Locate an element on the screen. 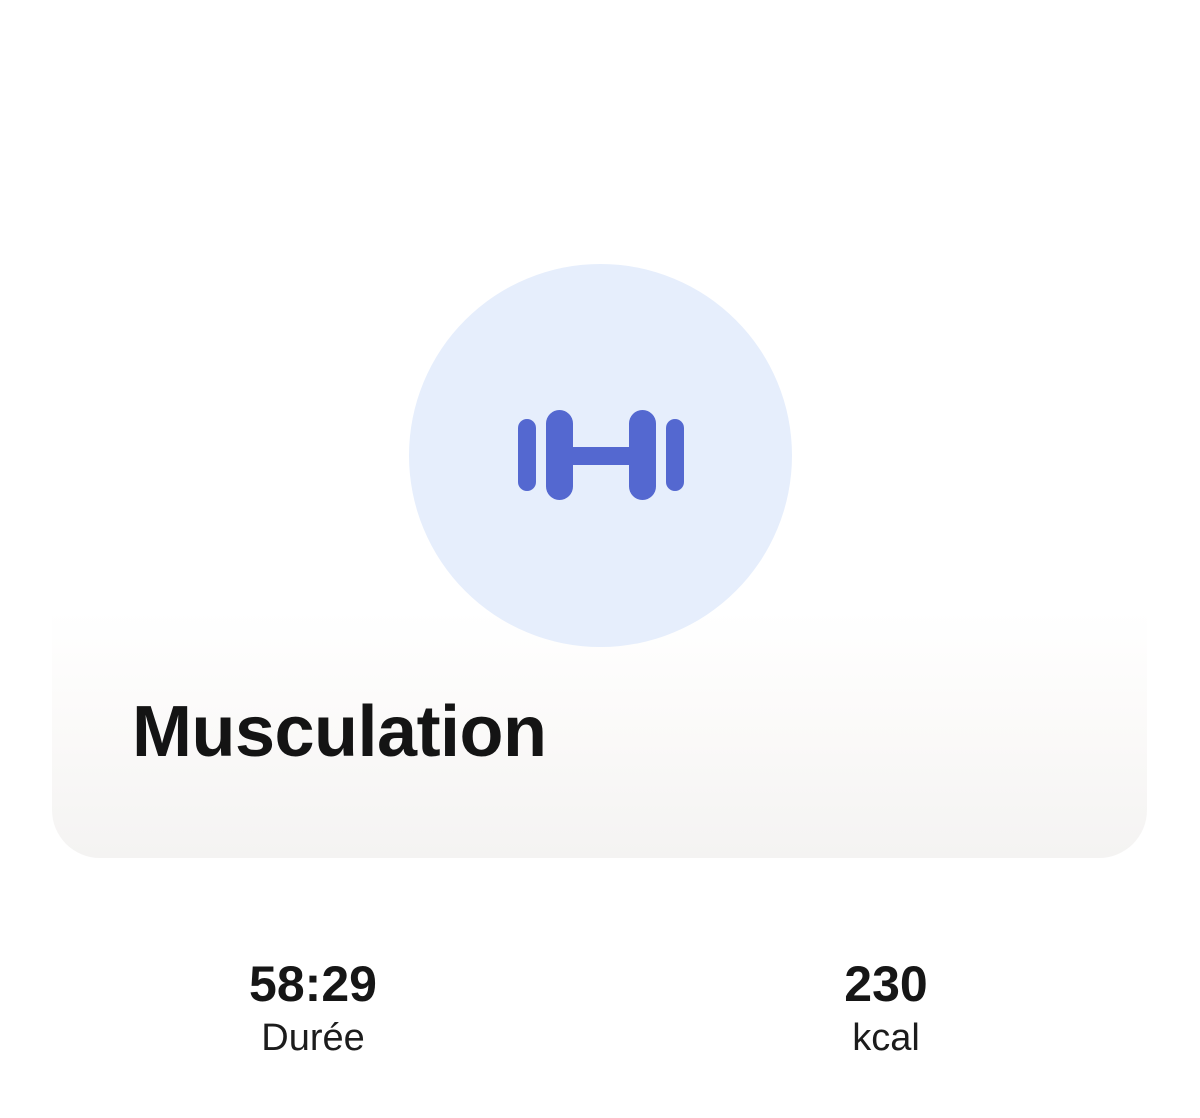 Image resolution: width=1200 pixels, height=1118 pixels. duration-value: 58:29 is located at coordinates (313, 984).